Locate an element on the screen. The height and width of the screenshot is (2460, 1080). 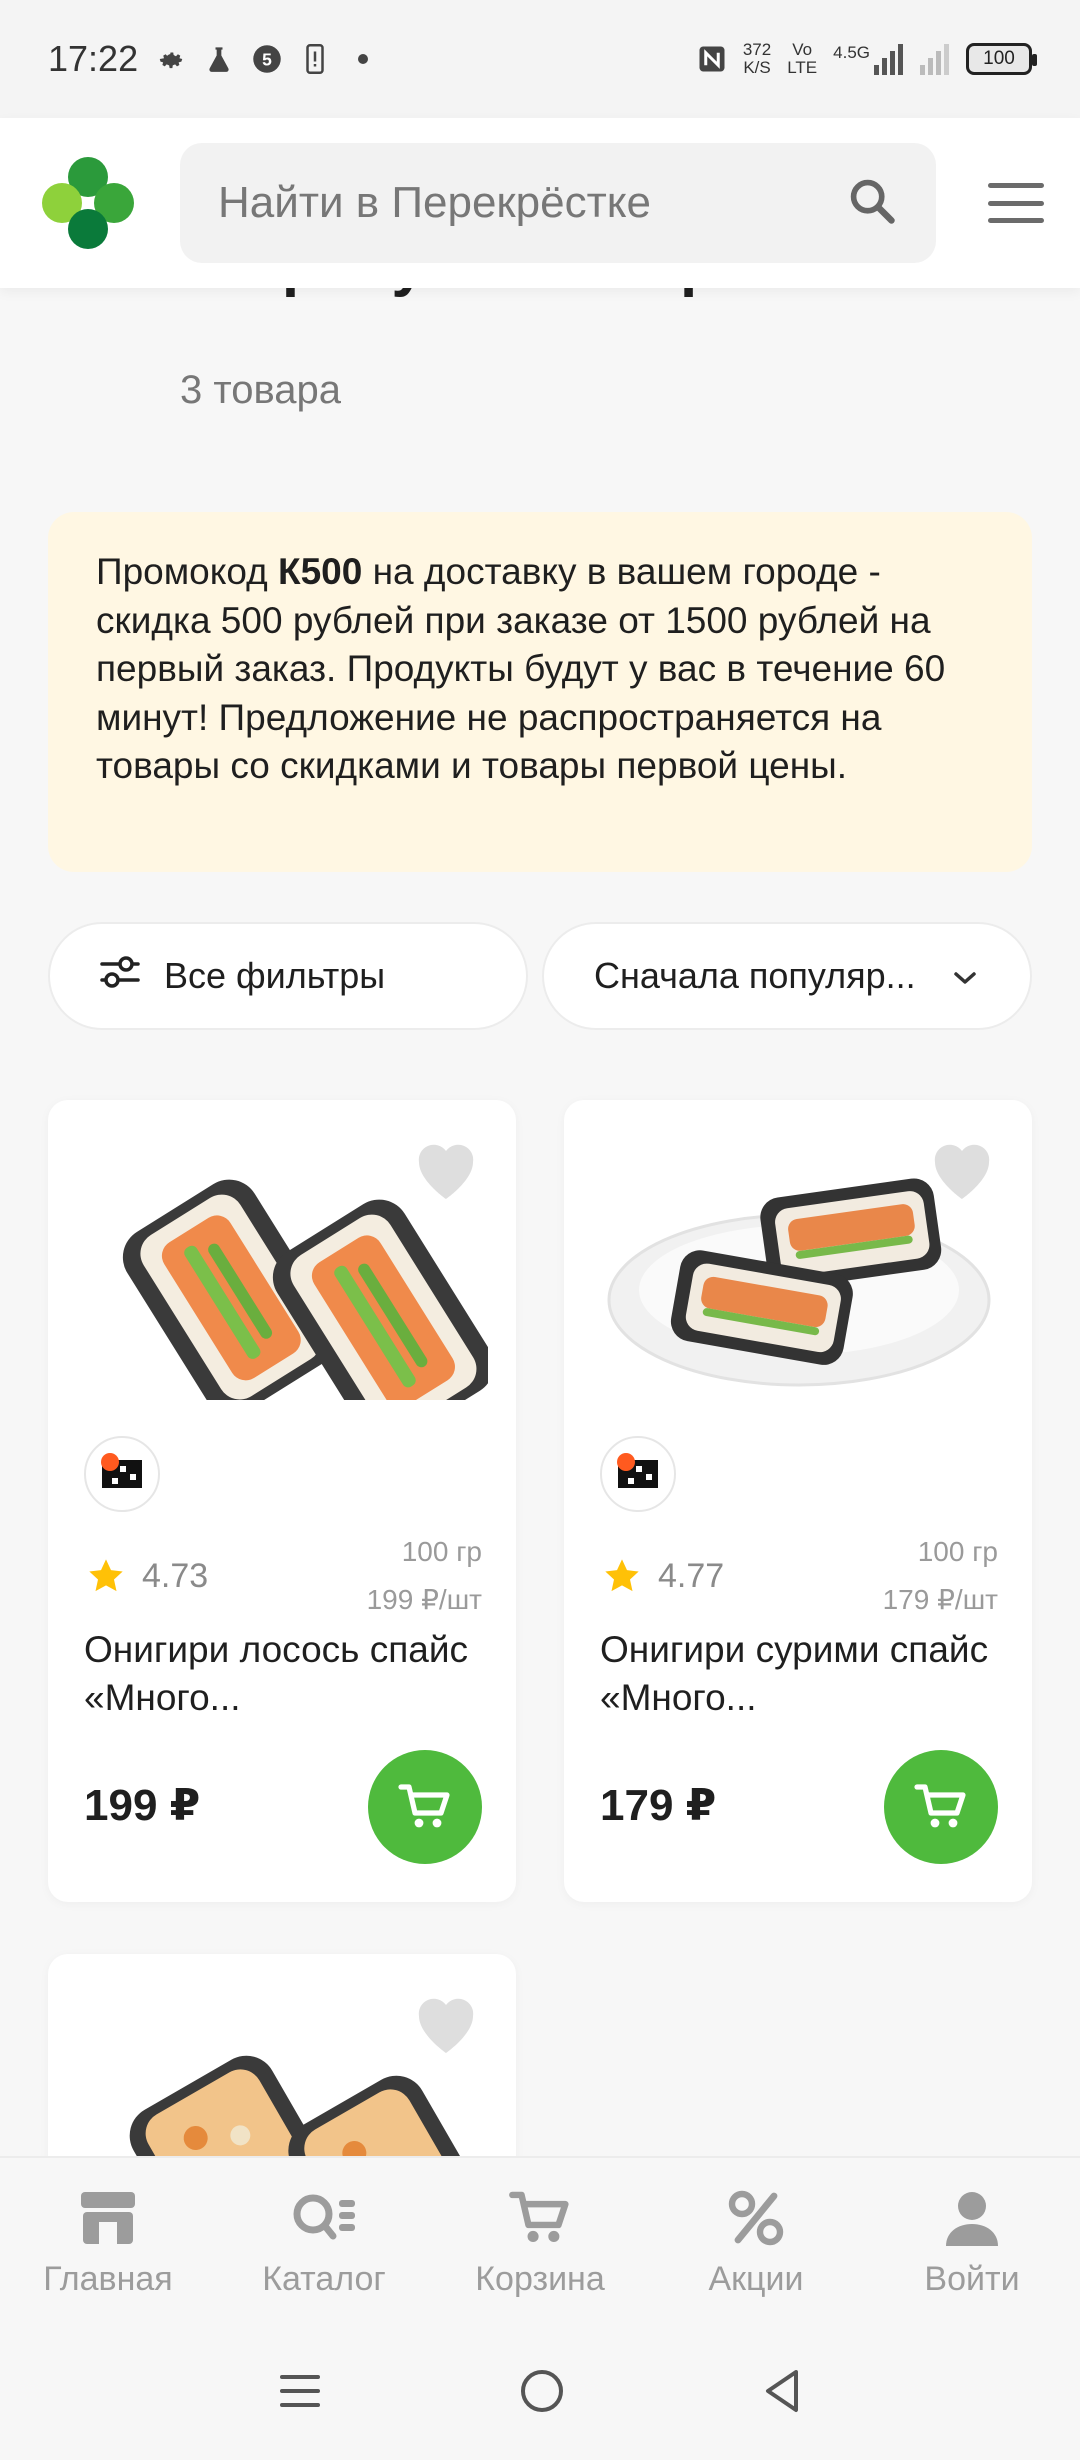
unit-price: 199 ₽/шт is located at coordinates (424, 1599).